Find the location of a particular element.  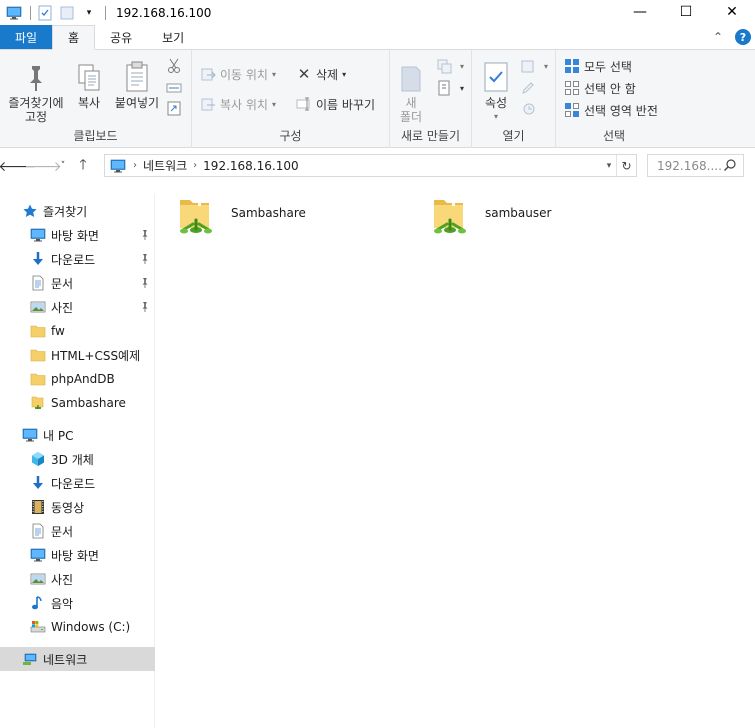

pin-to-quick-access-button: 즐겨찾기에 고정 is located at coordinates (36, 93).